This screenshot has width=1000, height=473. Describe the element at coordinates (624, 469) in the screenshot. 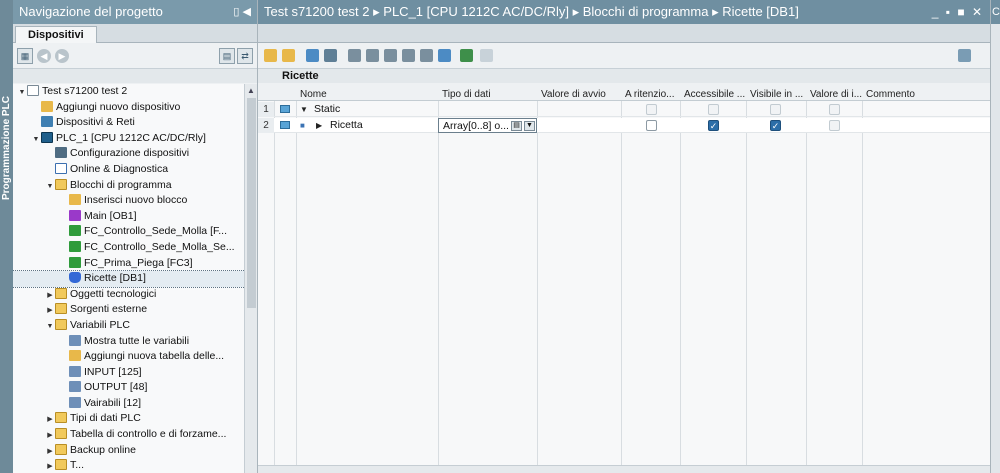

I see `editor-horizontal-scrollbar` at that location.